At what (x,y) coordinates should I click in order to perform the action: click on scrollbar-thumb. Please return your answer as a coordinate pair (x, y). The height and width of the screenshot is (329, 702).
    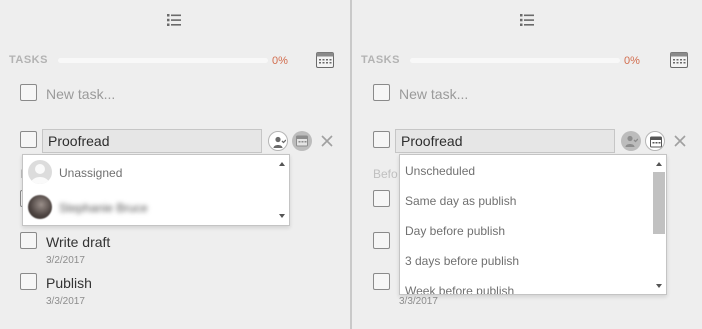
    Looking at the image, I should click on (659, 203).